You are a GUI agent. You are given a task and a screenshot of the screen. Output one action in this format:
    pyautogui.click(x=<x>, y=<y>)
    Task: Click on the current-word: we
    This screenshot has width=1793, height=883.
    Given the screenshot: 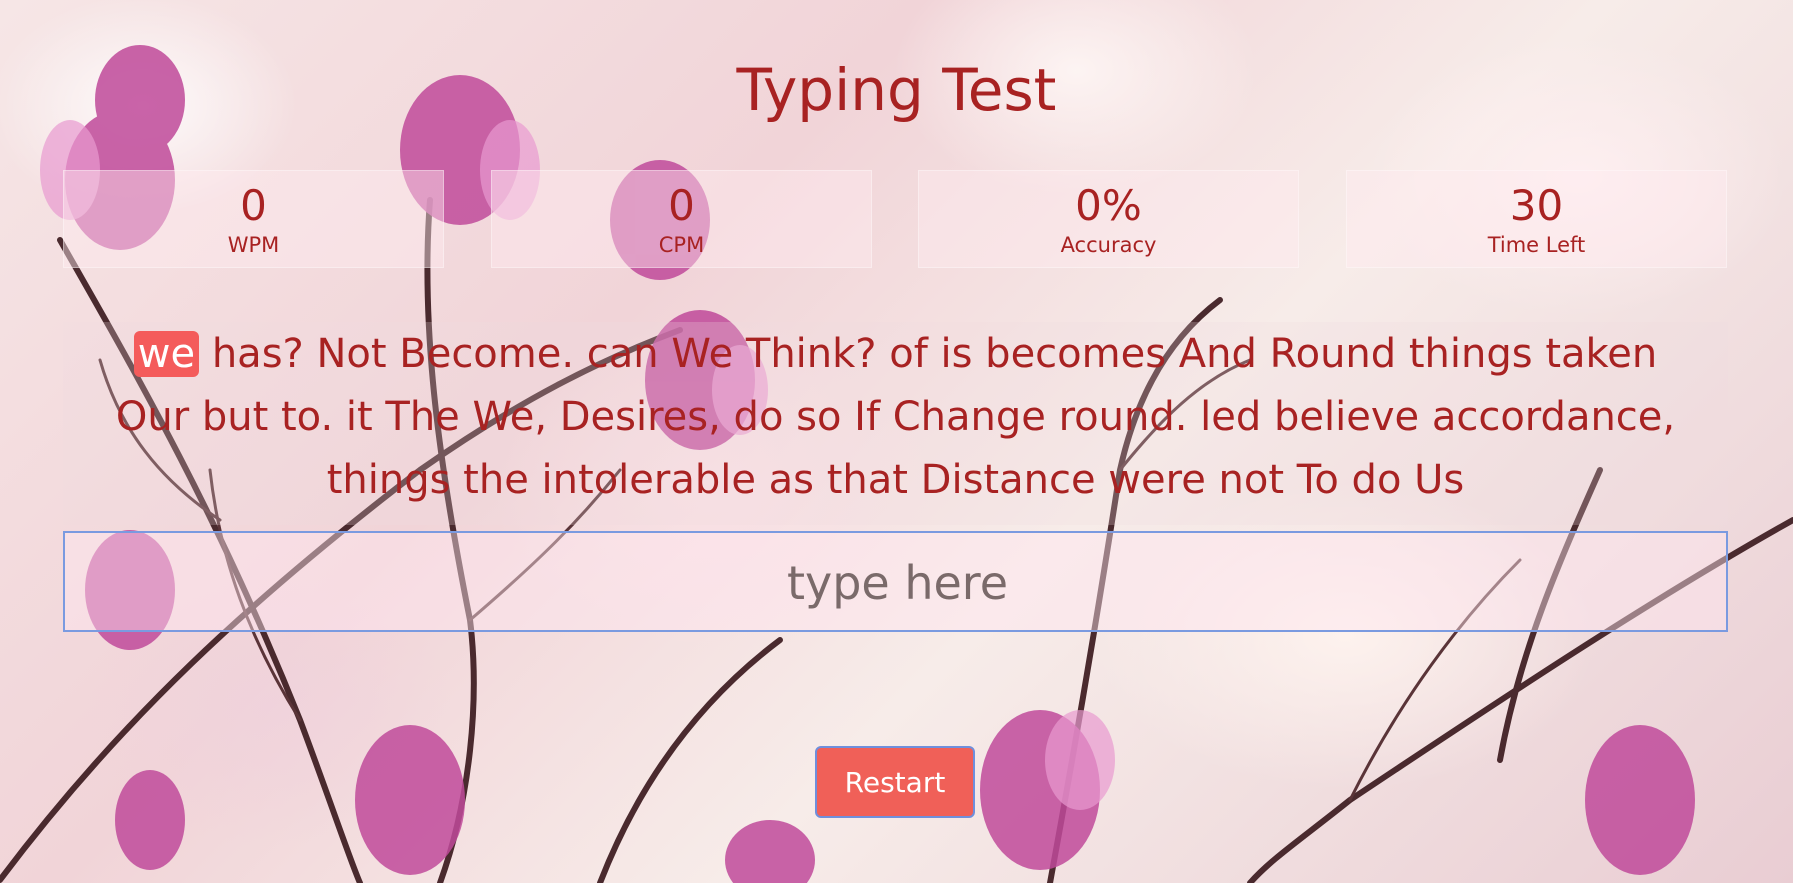 What is the action you would take?
    pyautogui.click(x=166, y=354)
    